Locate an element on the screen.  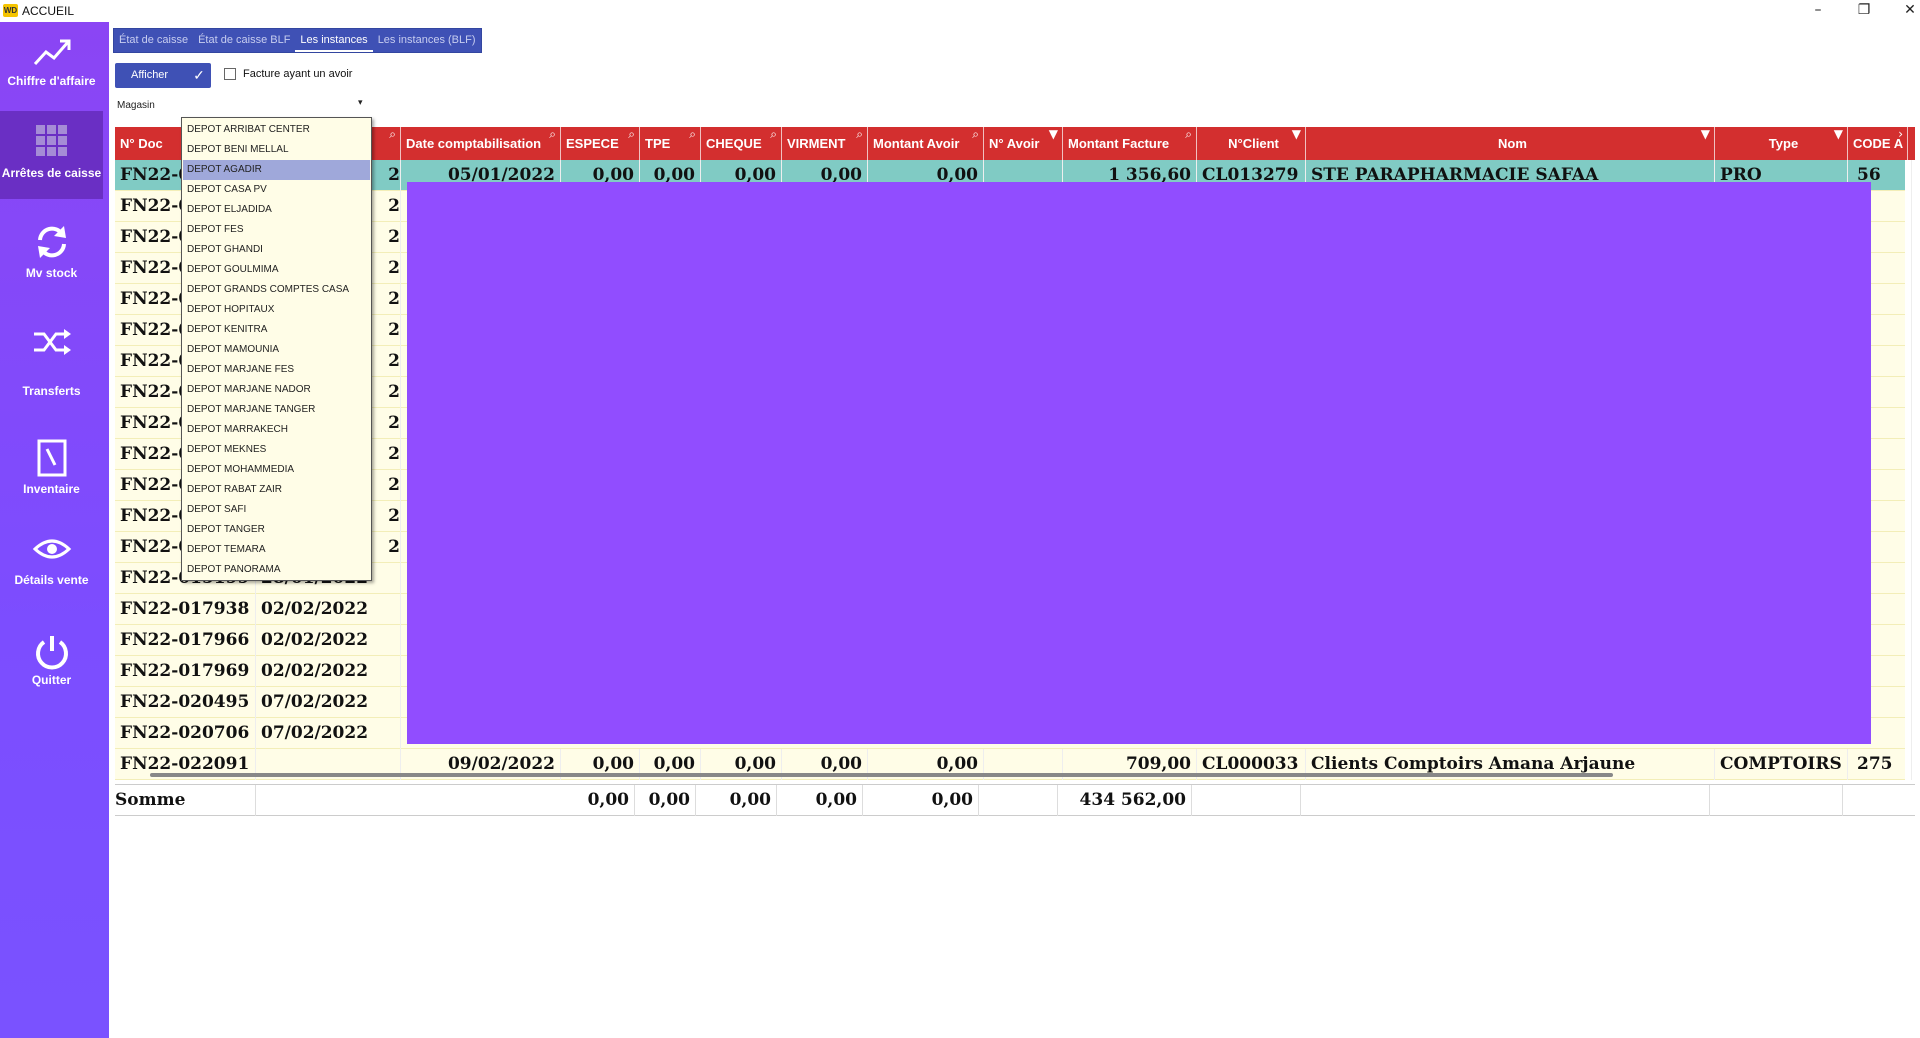
afficher-button: Afficher ✓ is located at coordinates (163, 75).